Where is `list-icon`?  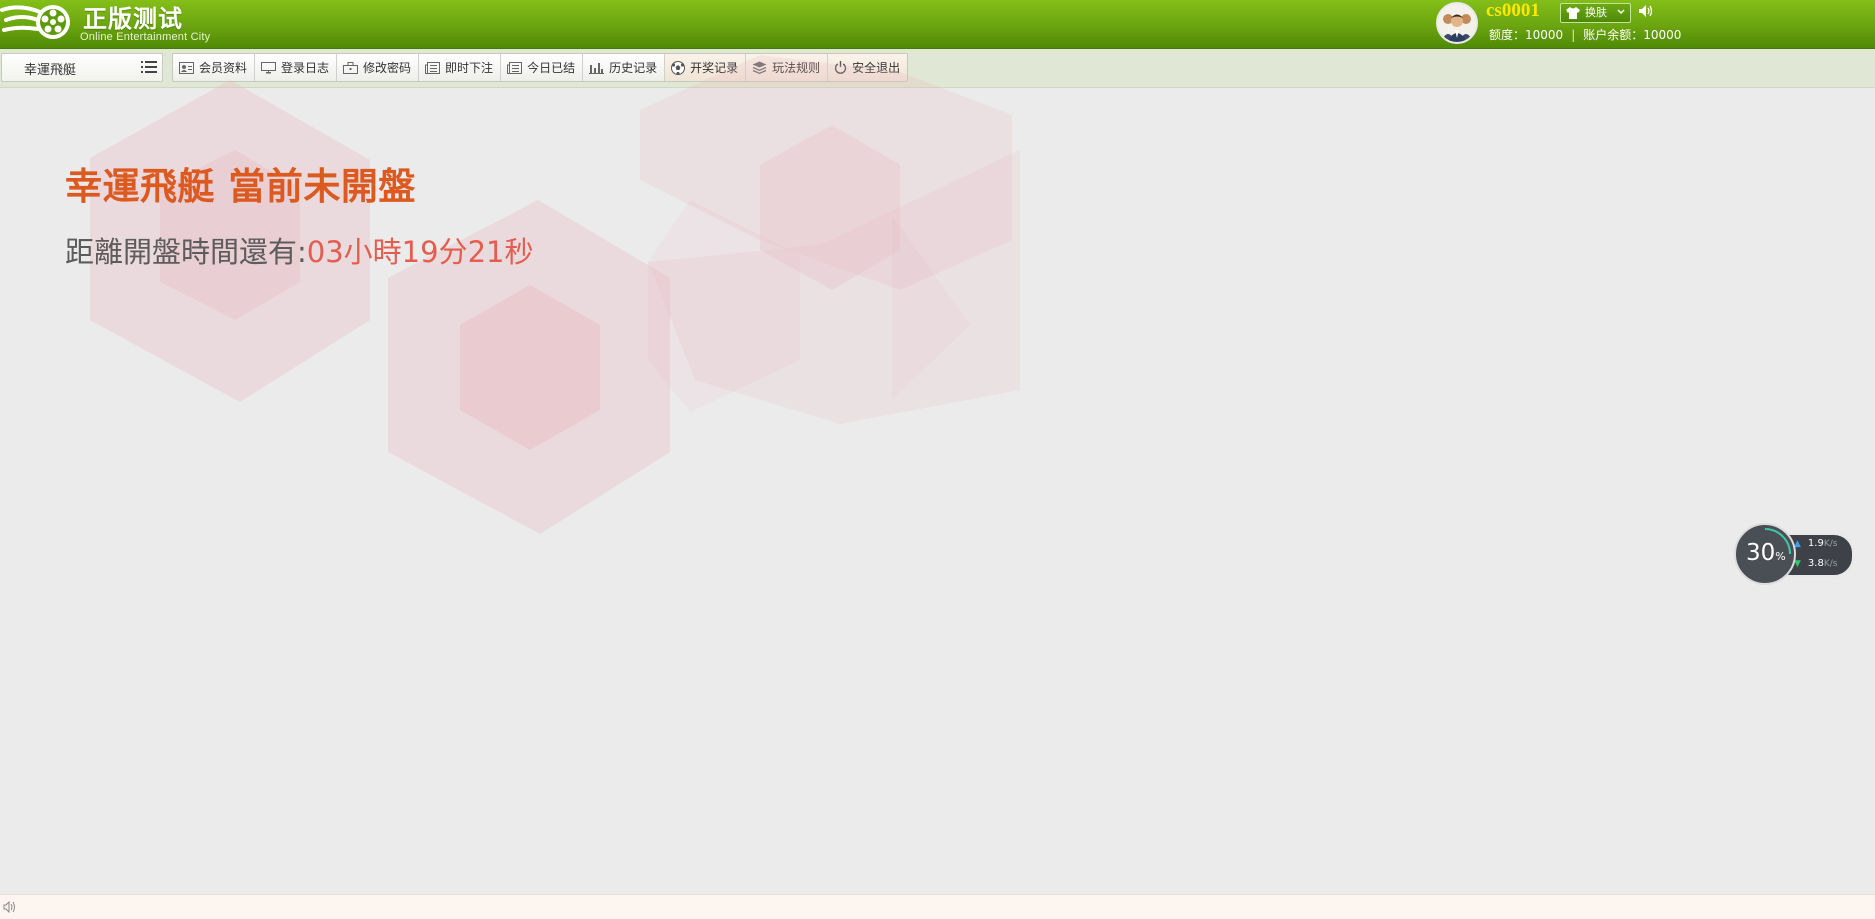 list-icon is located at coordinates (149, 69).